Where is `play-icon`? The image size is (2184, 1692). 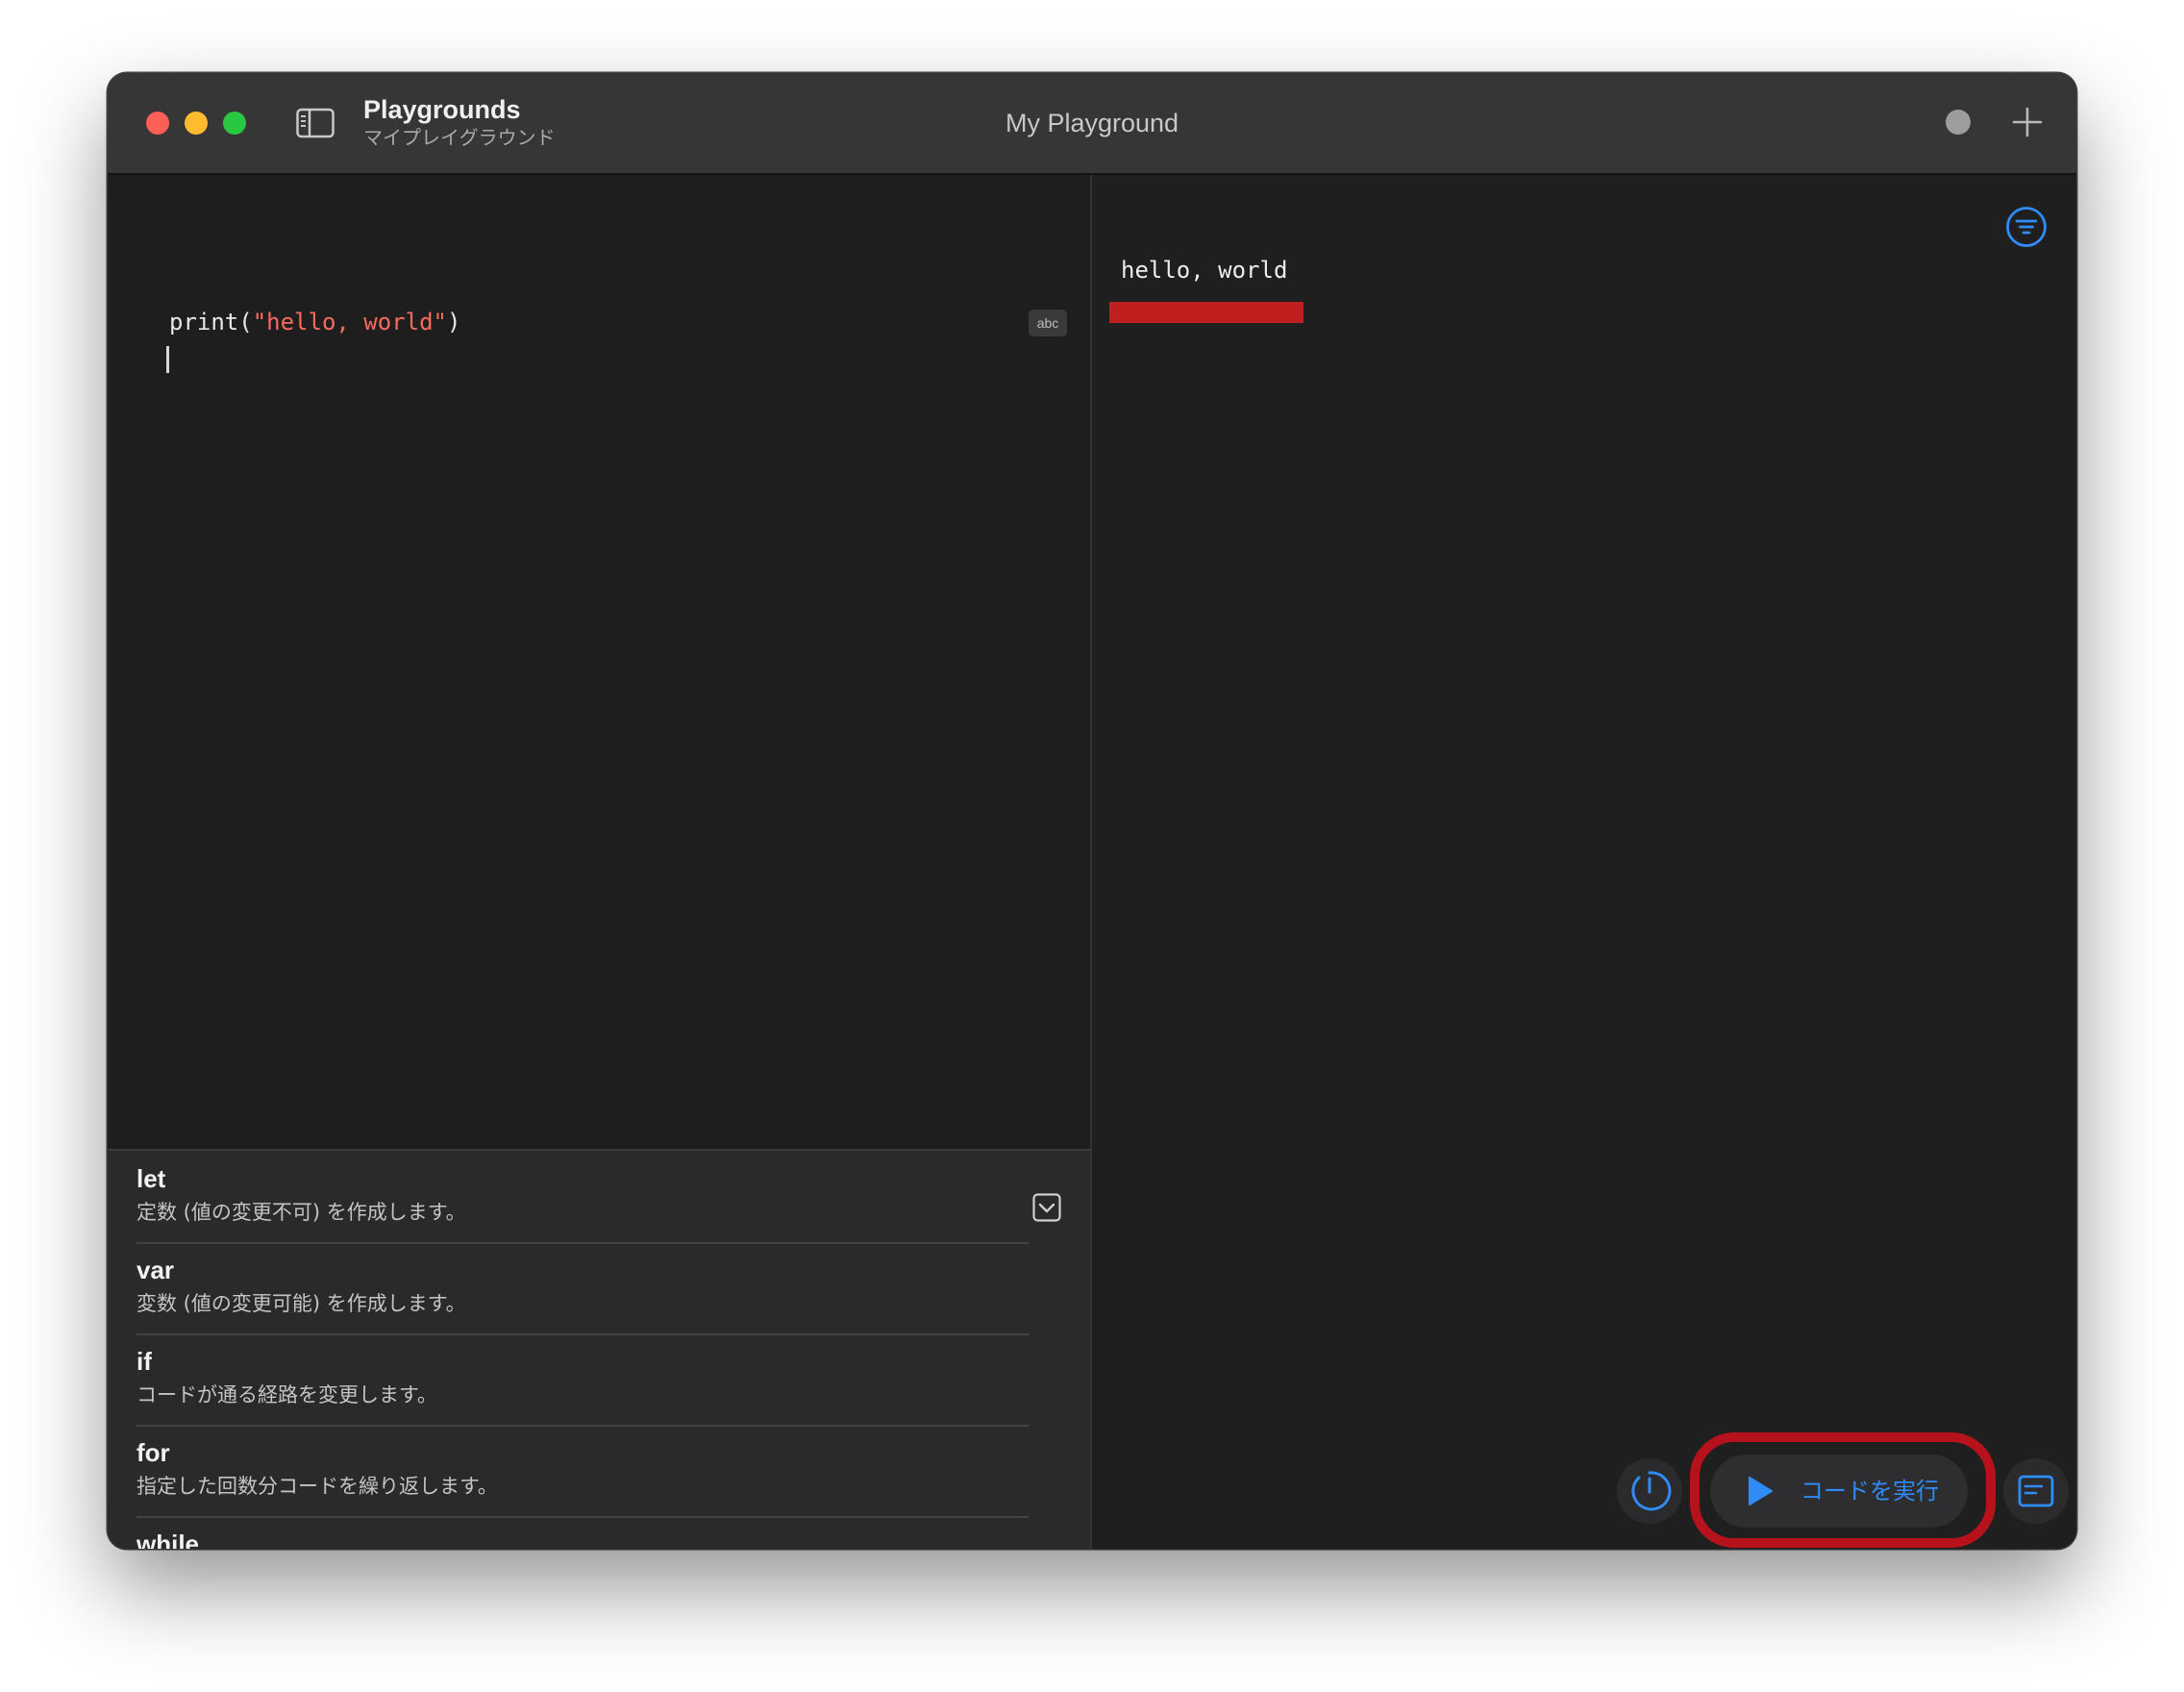 play-icon is located at coordinates (1761, 1491).